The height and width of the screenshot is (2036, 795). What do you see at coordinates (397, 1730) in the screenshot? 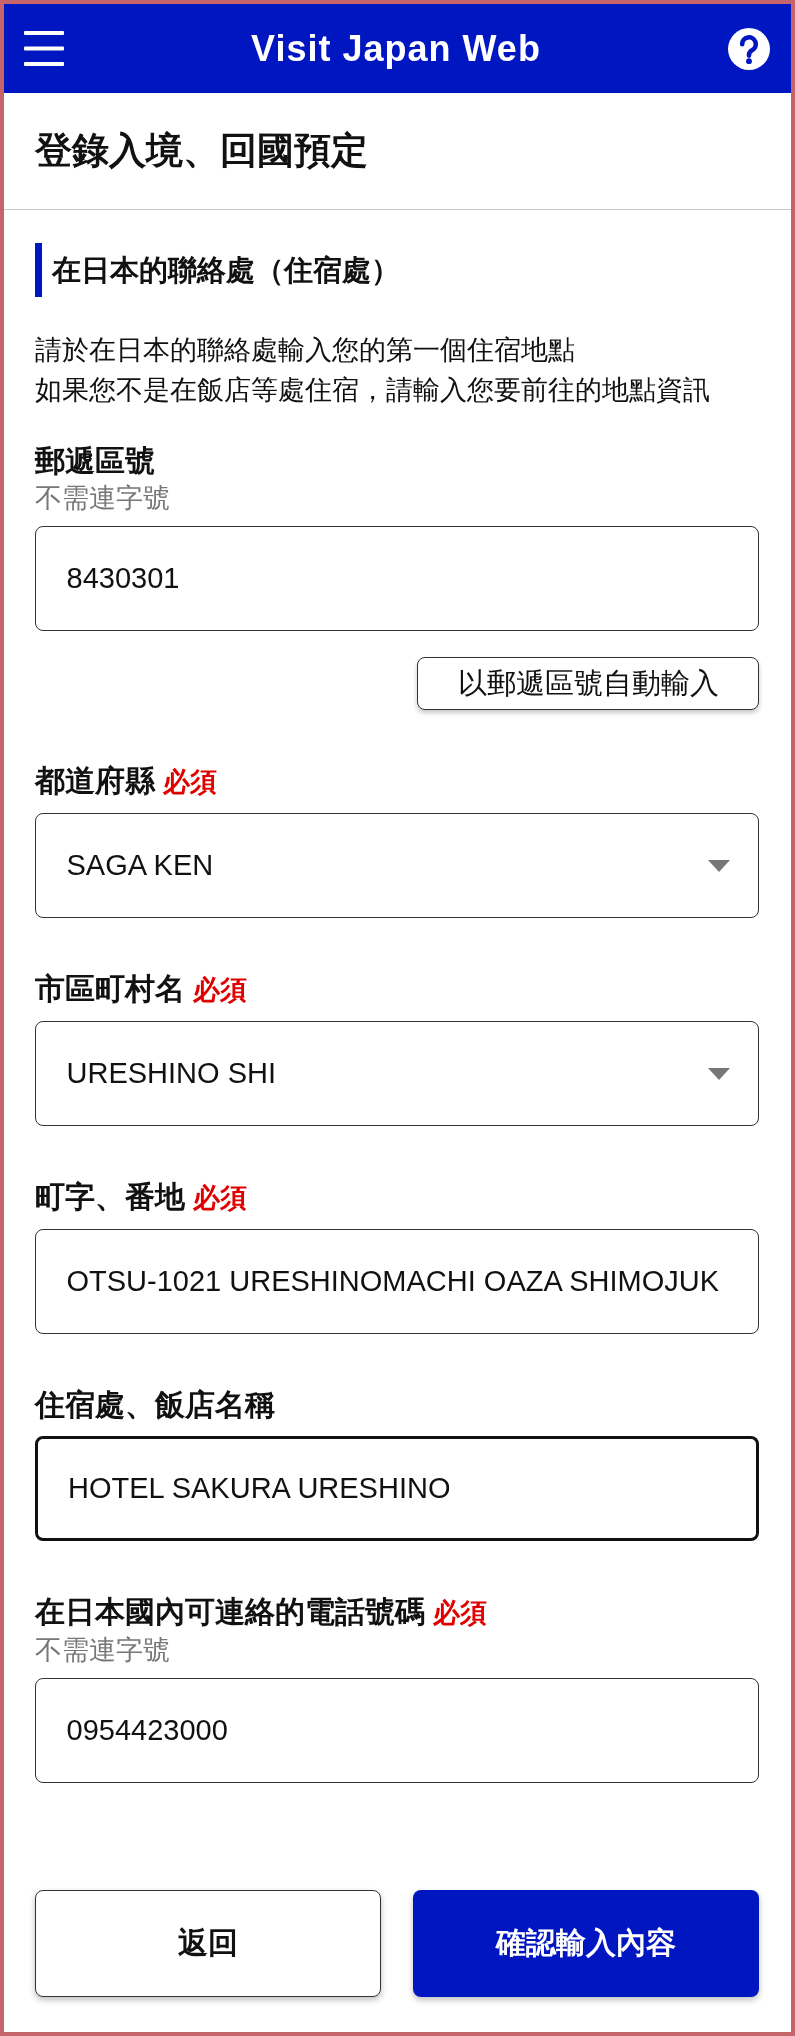
I see `text-field: 0954423000` at bounding box center [397, 1730].